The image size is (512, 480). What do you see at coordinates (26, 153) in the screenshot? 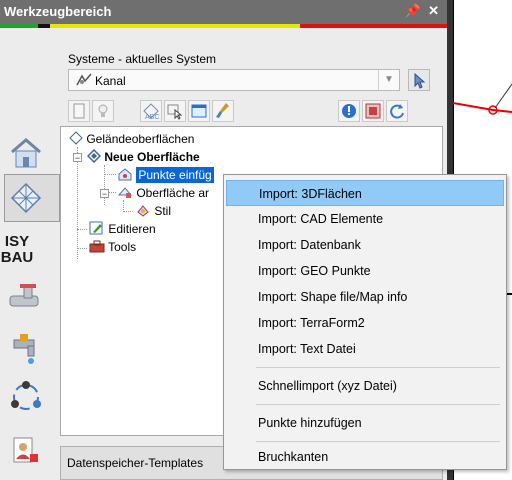
I see `house-icon` at bounding box center [26, 153].